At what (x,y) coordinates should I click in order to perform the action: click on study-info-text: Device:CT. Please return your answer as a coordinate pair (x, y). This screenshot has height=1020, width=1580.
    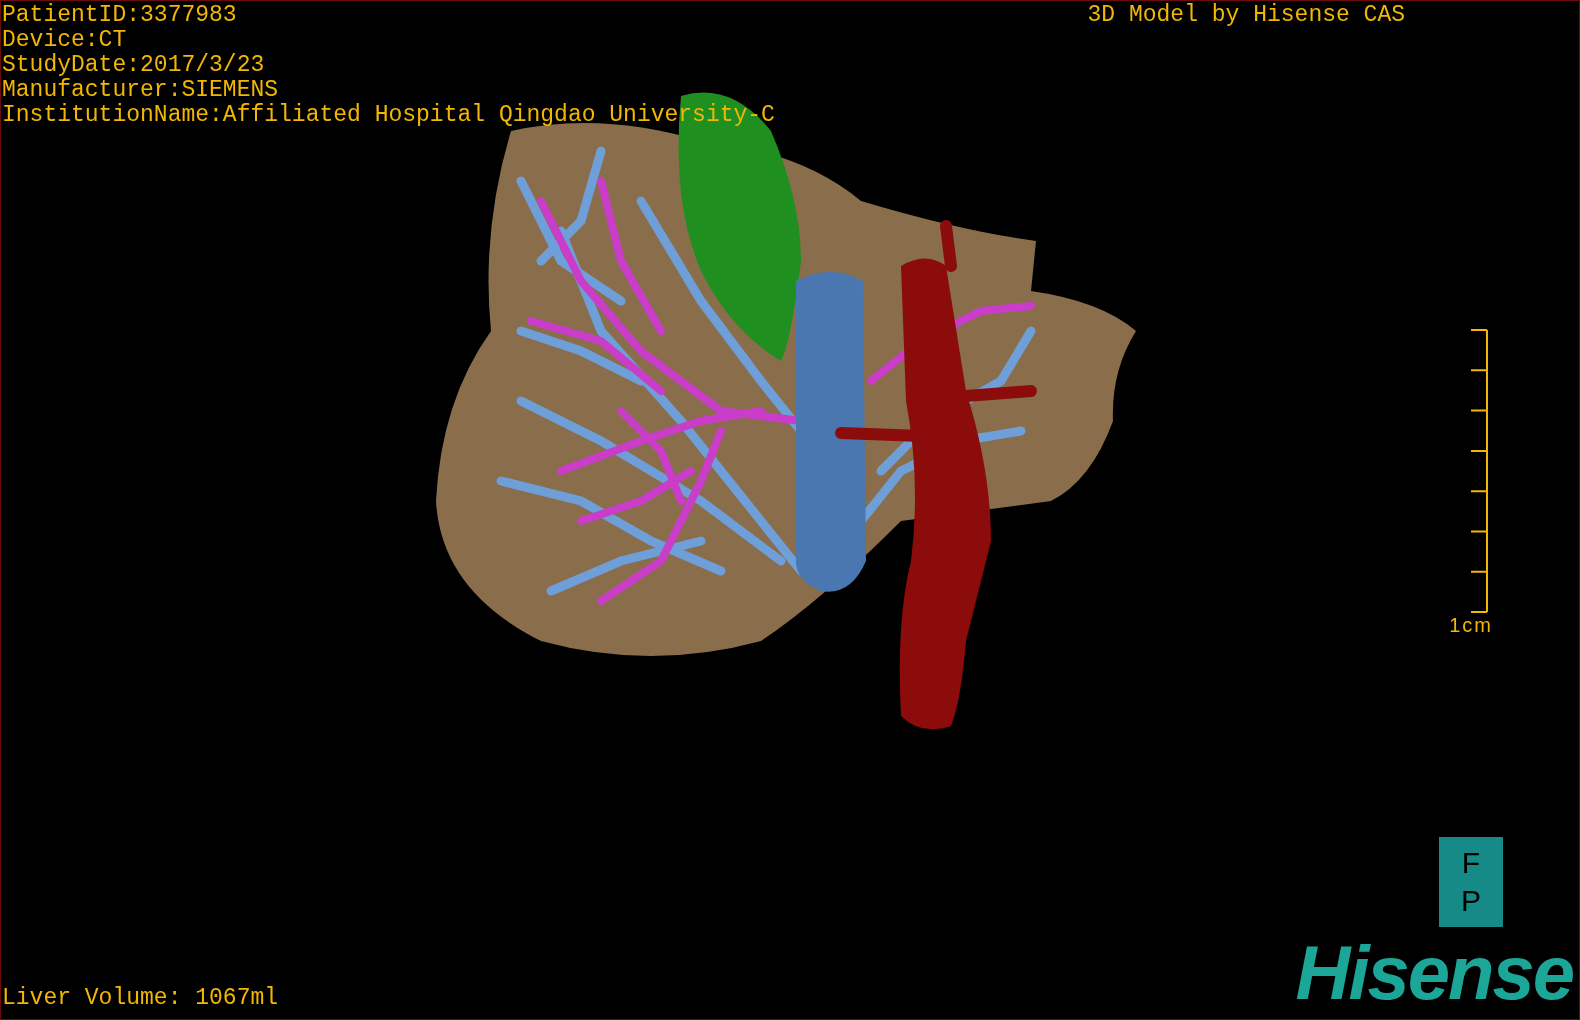
    Looking at the image, I should click on (65, 40).